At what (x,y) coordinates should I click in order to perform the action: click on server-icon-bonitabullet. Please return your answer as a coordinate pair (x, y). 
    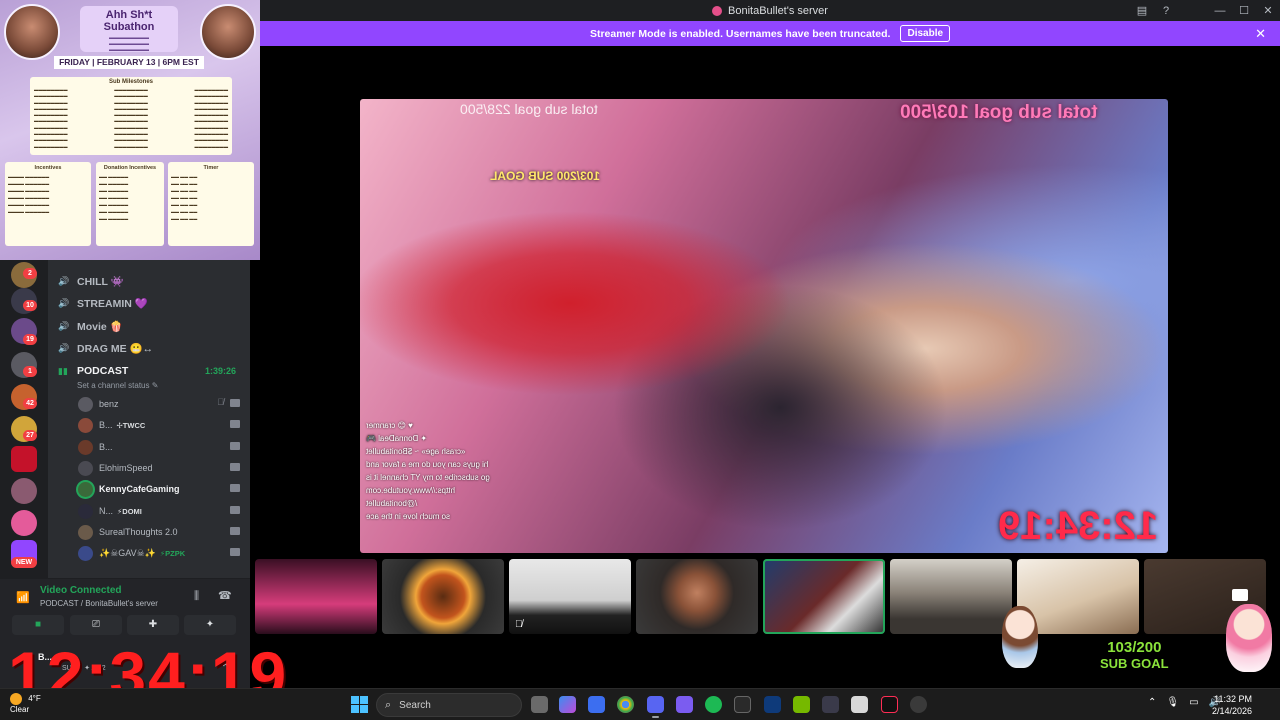
    Looking at the image, I should click on (24, 491).